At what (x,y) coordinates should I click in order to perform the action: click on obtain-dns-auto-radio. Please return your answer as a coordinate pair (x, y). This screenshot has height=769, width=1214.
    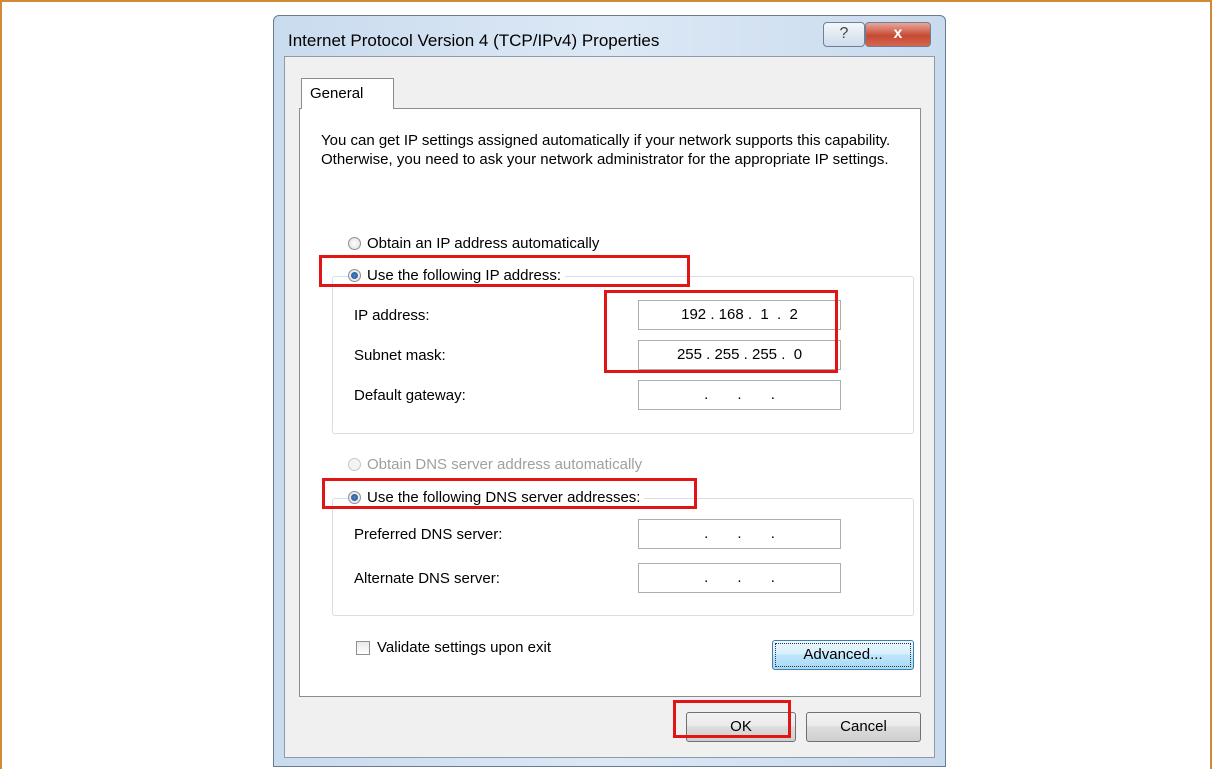
    Looking at the image, I should click on (354, 464).